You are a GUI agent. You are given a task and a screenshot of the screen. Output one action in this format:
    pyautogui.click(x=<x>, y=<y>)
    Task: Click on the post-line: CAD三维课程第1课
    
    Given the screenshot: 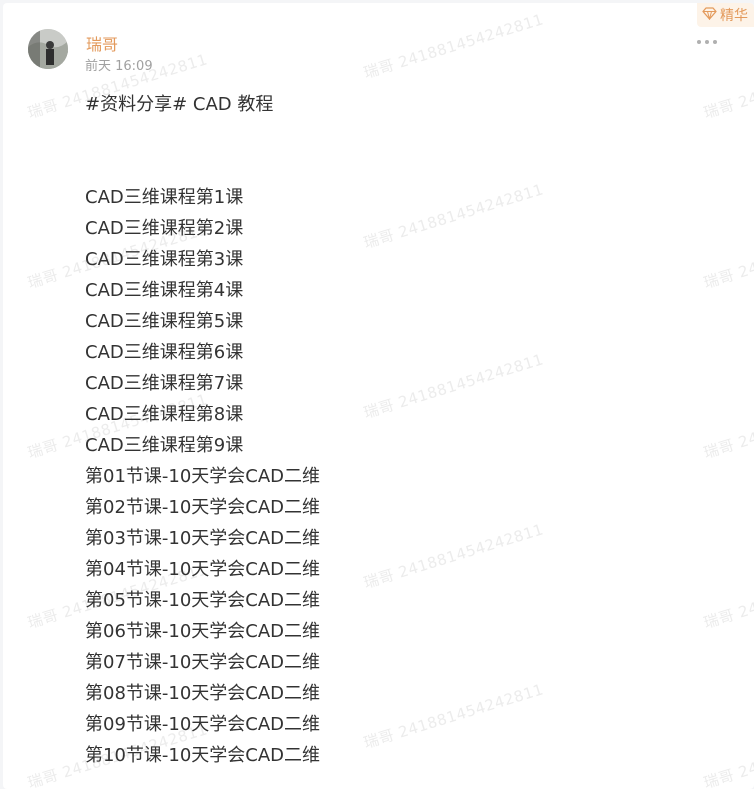 What is the action you would take?
    pyautogui.click(x=164, y=197)
    